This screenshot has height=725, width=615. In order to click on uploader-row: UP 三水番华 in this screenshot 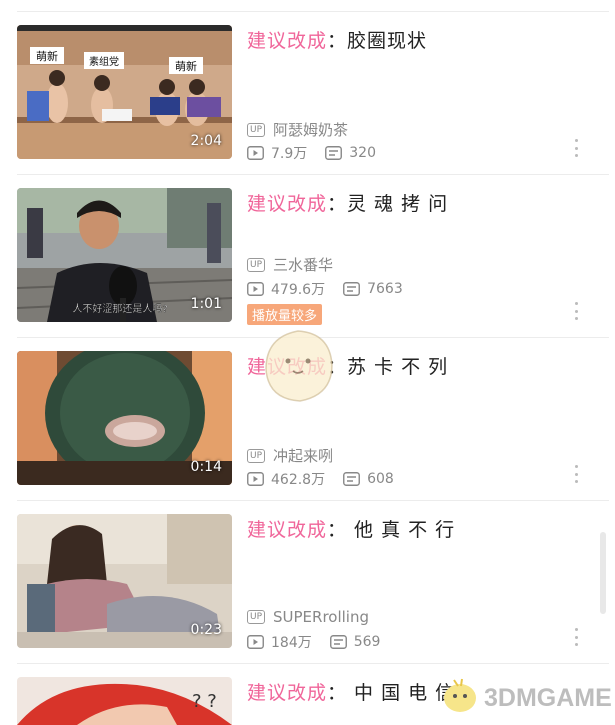, I will do `click(290, 264)`.